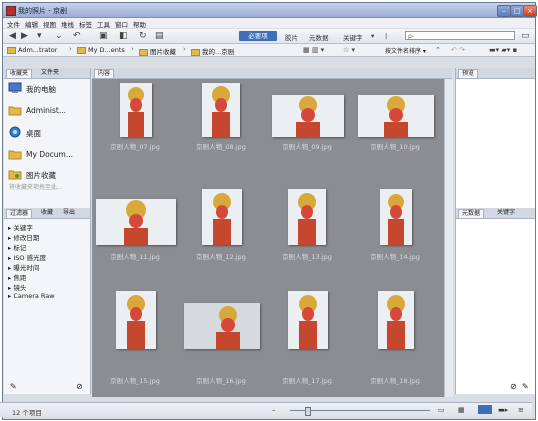 This screenshot has height=421, width=538. Describe the element at coordinates (495, 231) in the screenshot. I see `preview-panel: 预览 元数据 关键字 ⊘ ✎` at that location.